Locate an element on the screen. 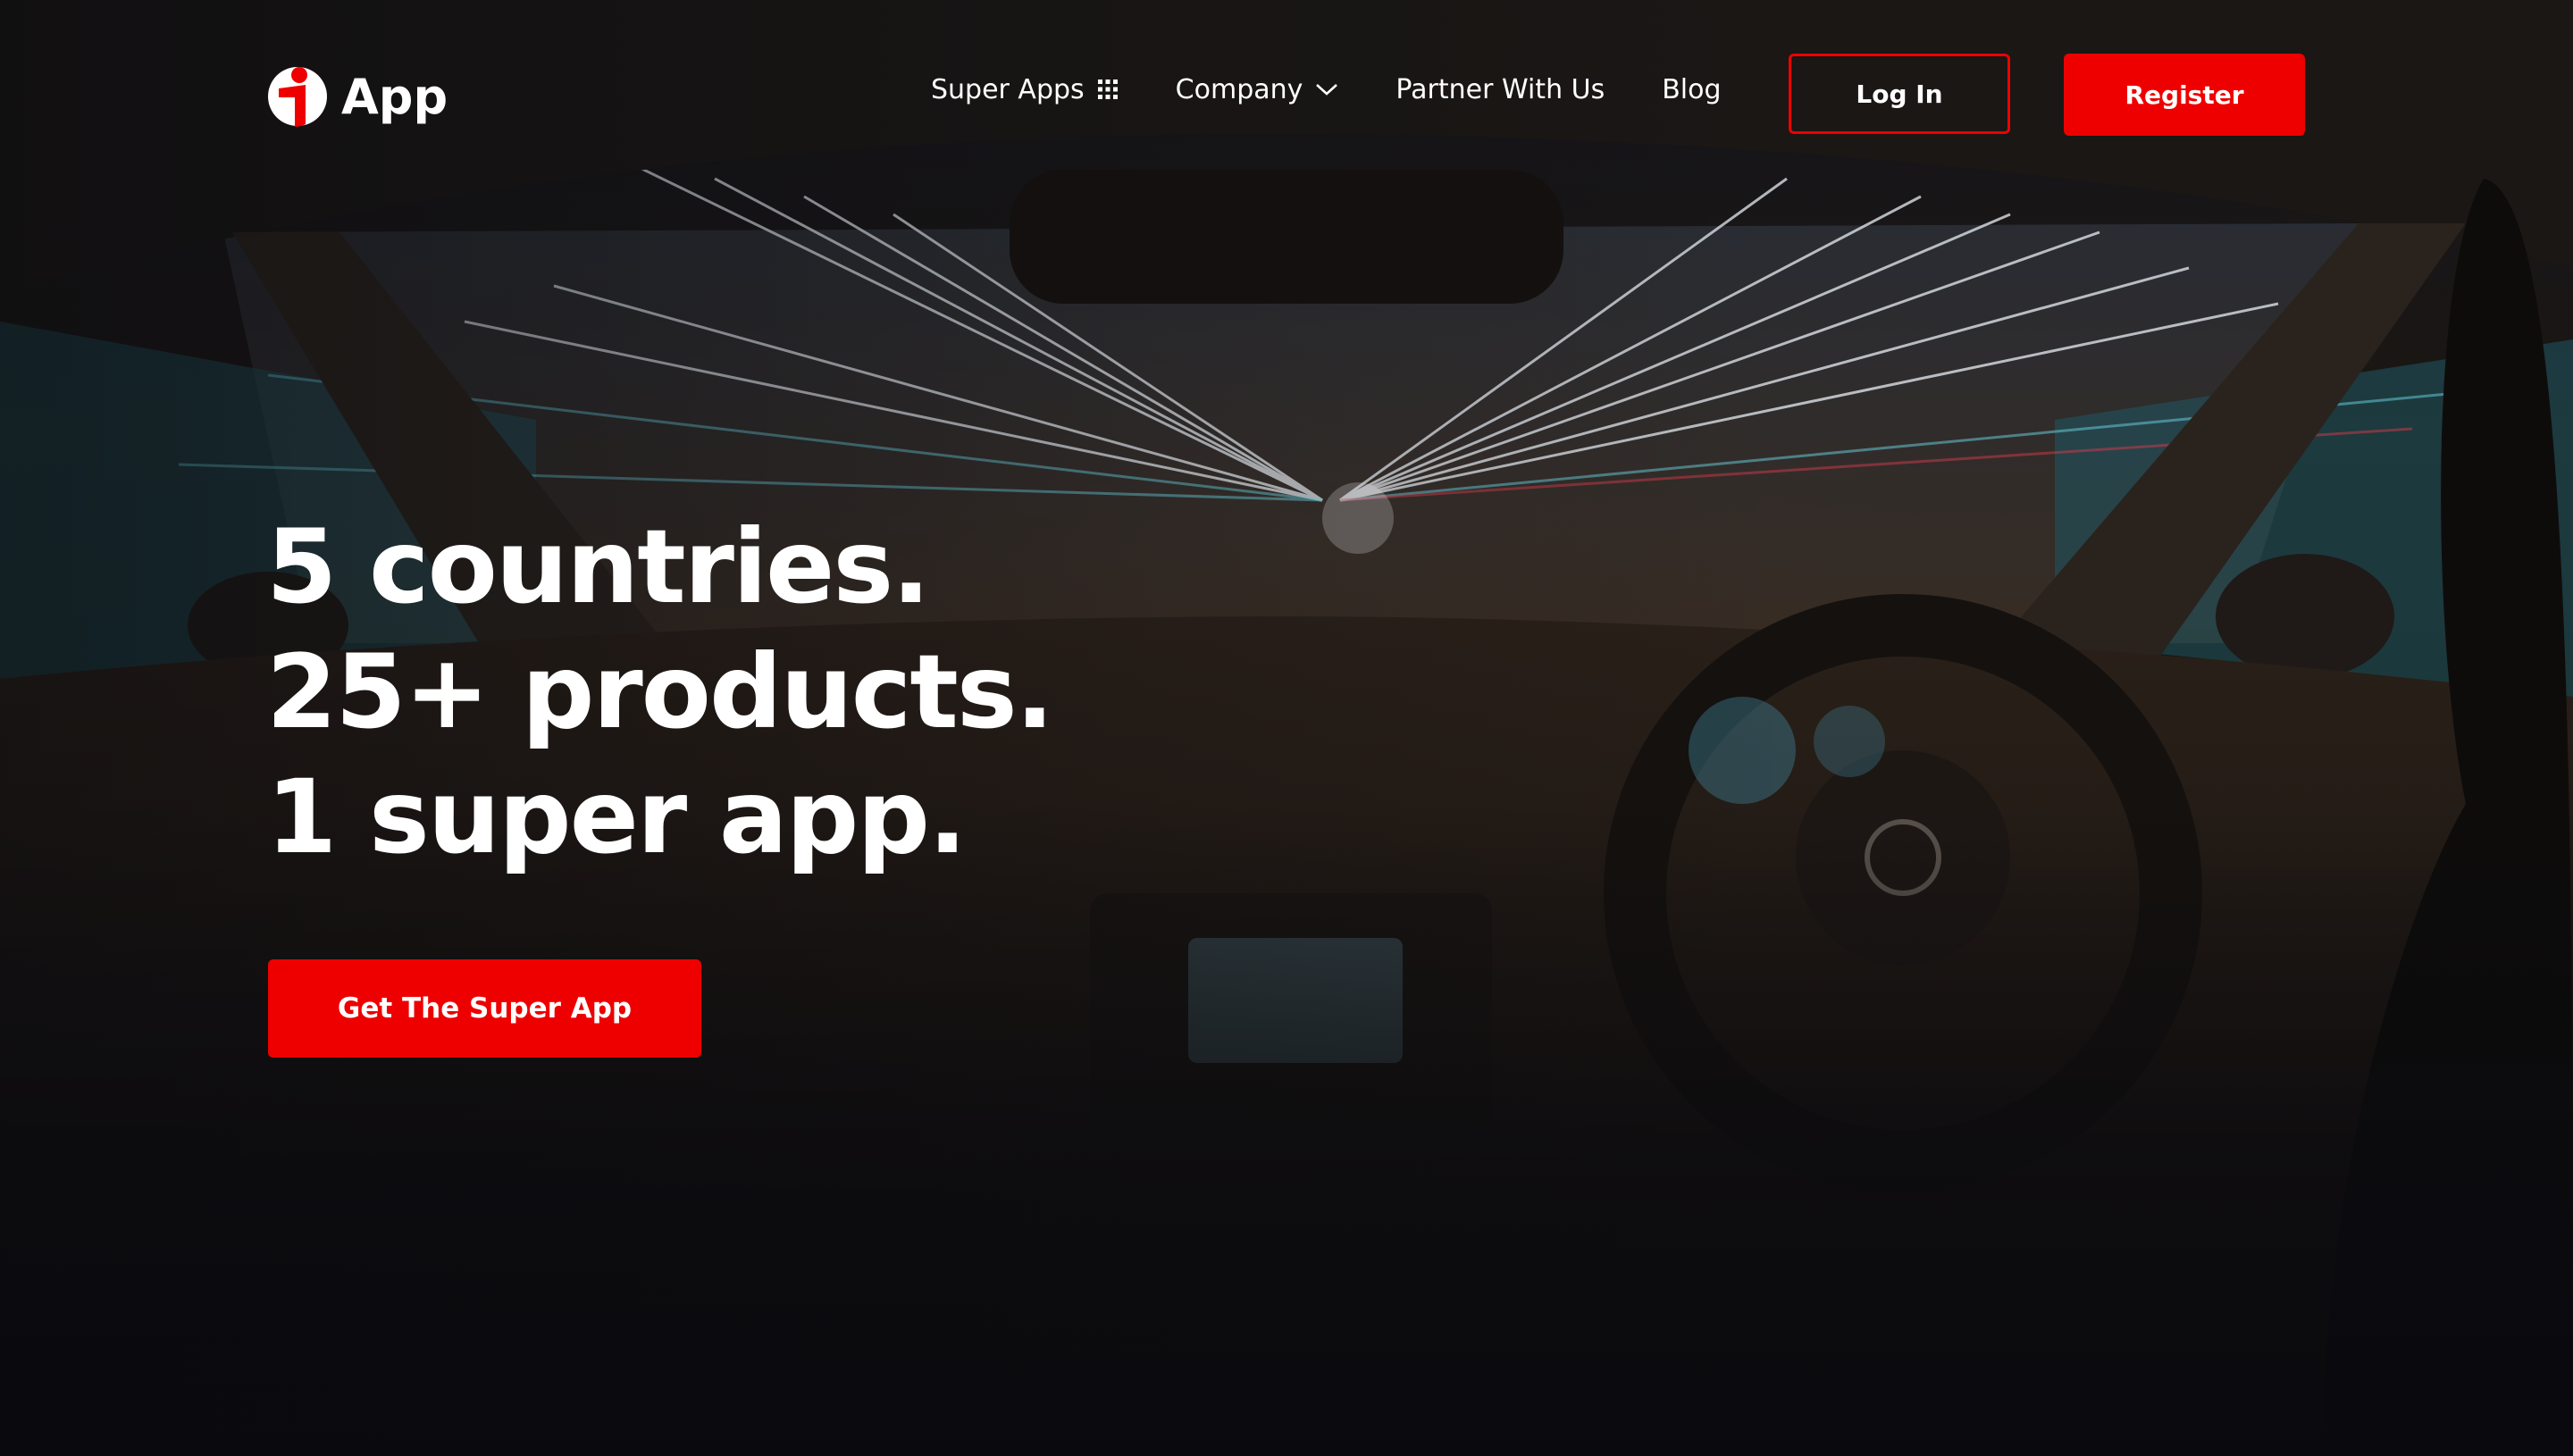 The width and height of the screenshot is (2573, 1456). headline-line-countries: 5 countries. is located at coordinates (598, 566).